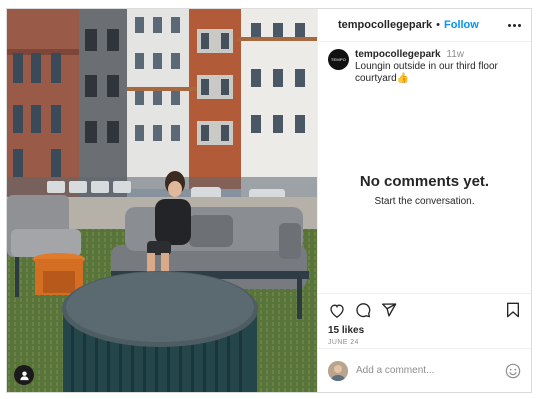  I want to click on current-user-avatar, so click(338, 370).